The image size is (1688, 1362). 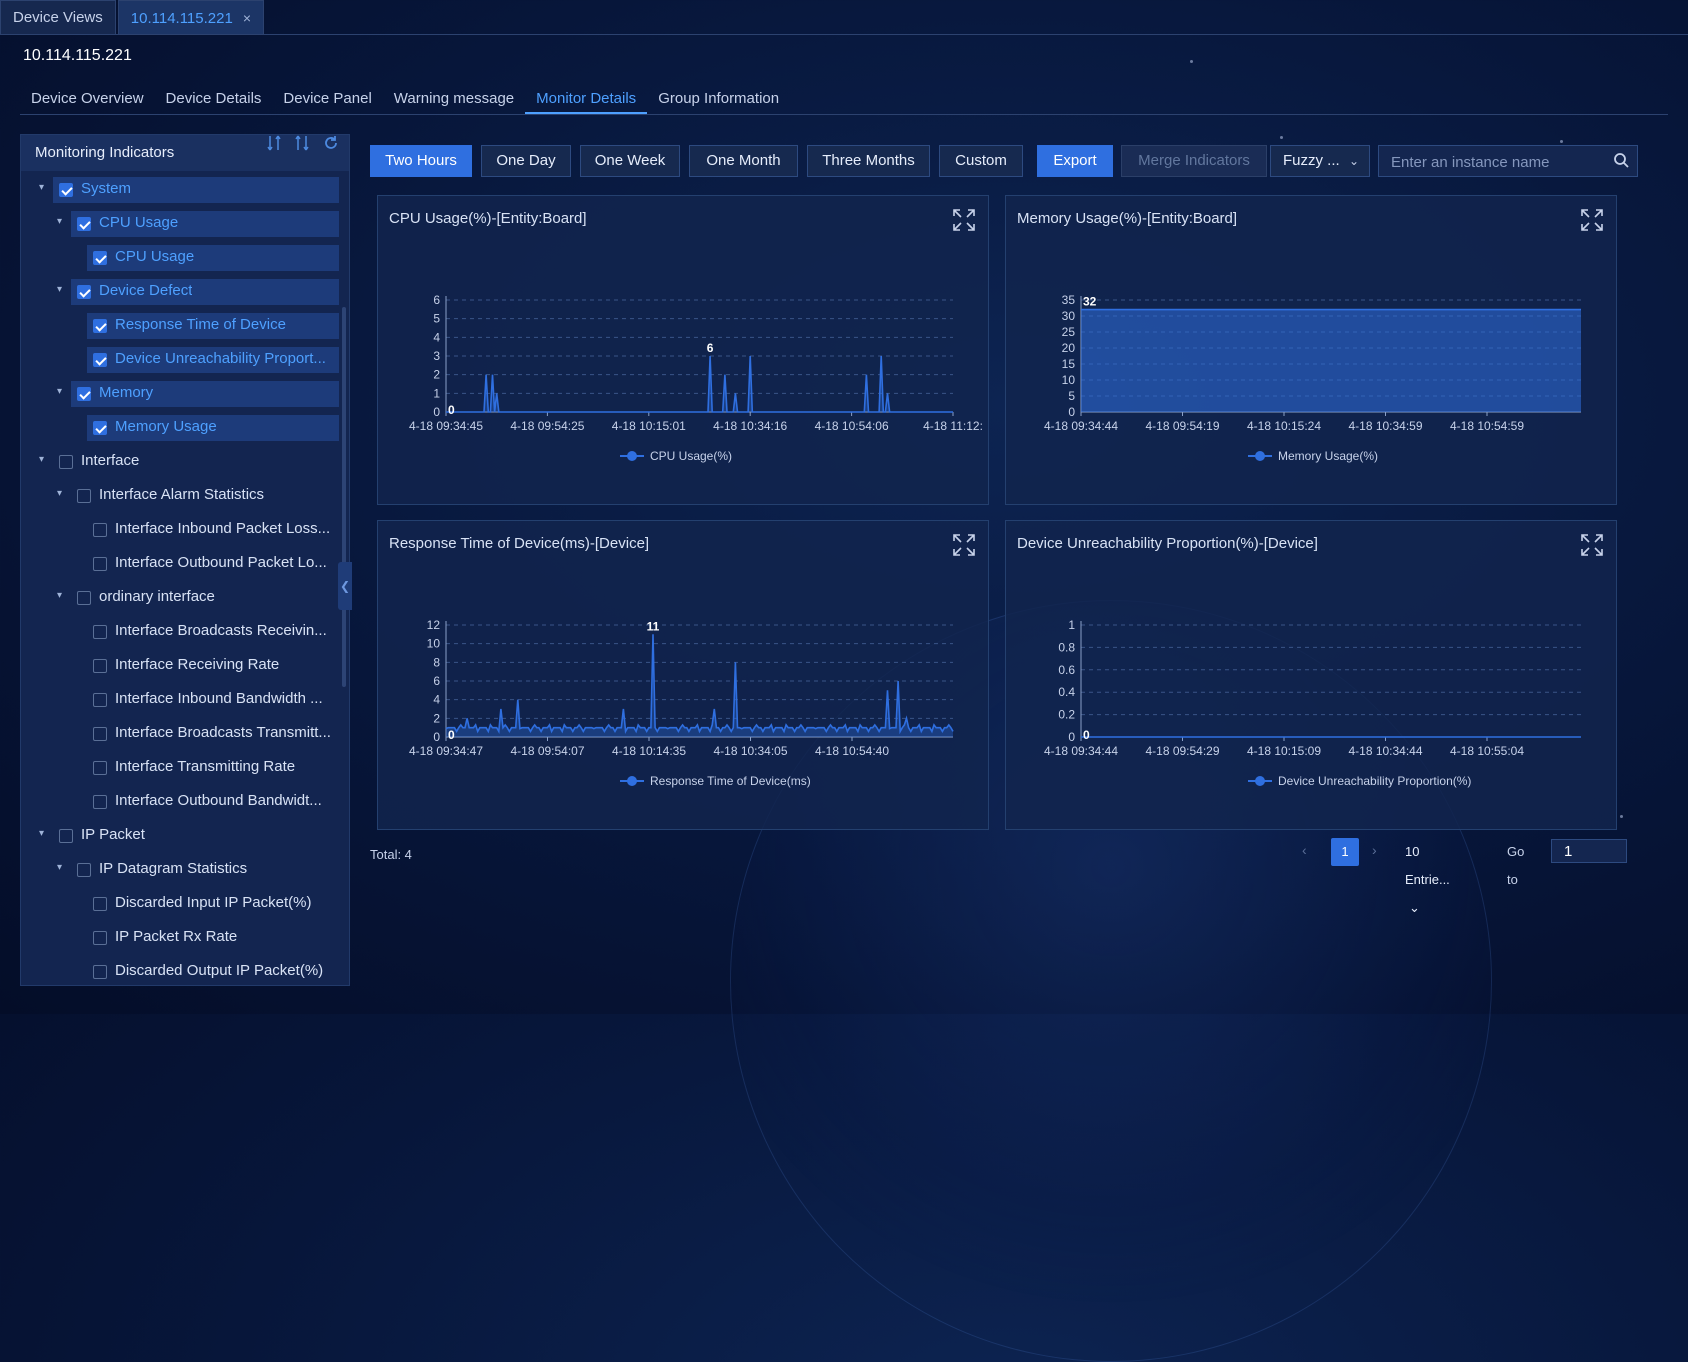 What do you see at coordinates (1427, 876) in the screenshot?
I see `page-size-select: 10 Entrie... ⌄` at bounding box center [1427, 876].